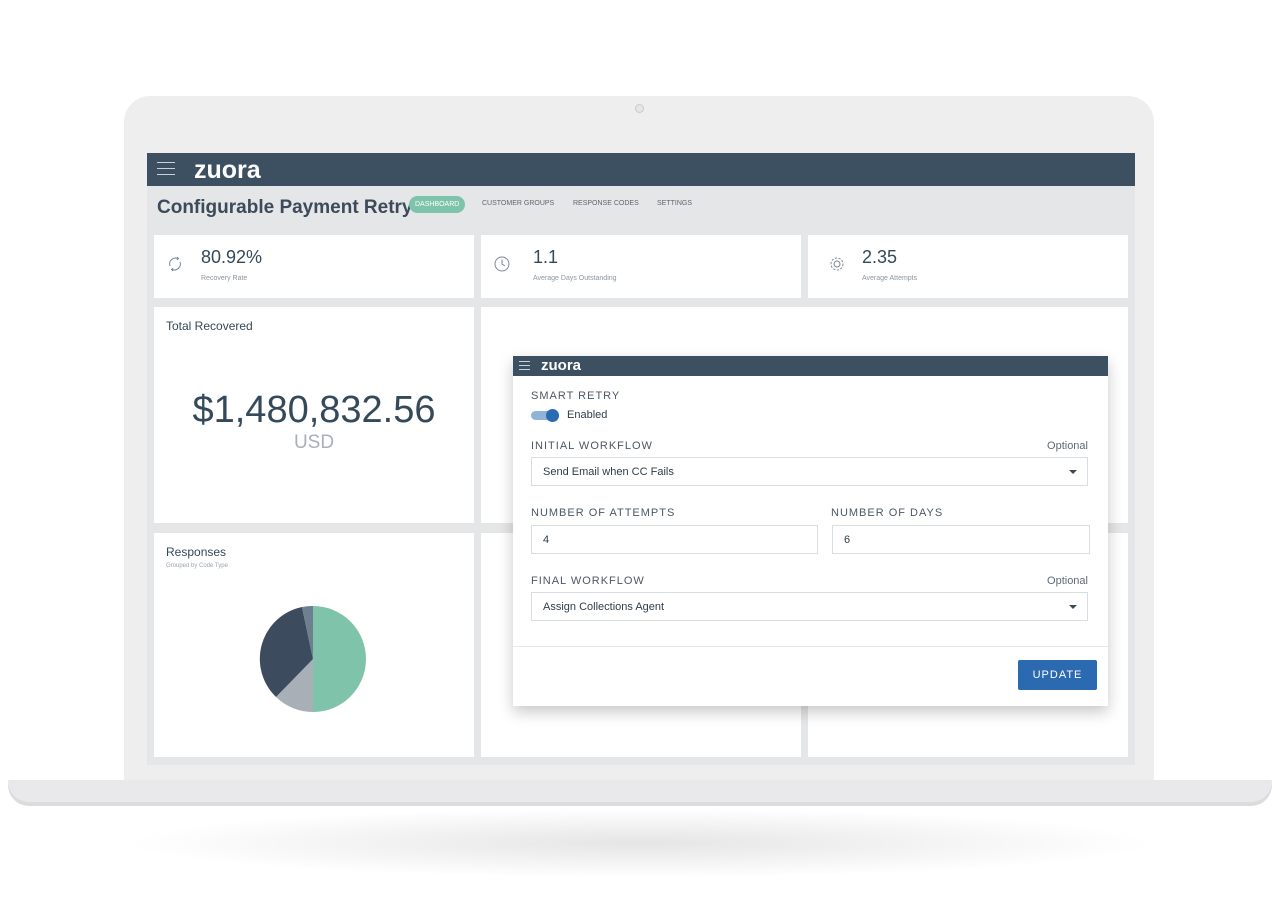  I want to click on kpi-value: 1.1, so click(546, 257).